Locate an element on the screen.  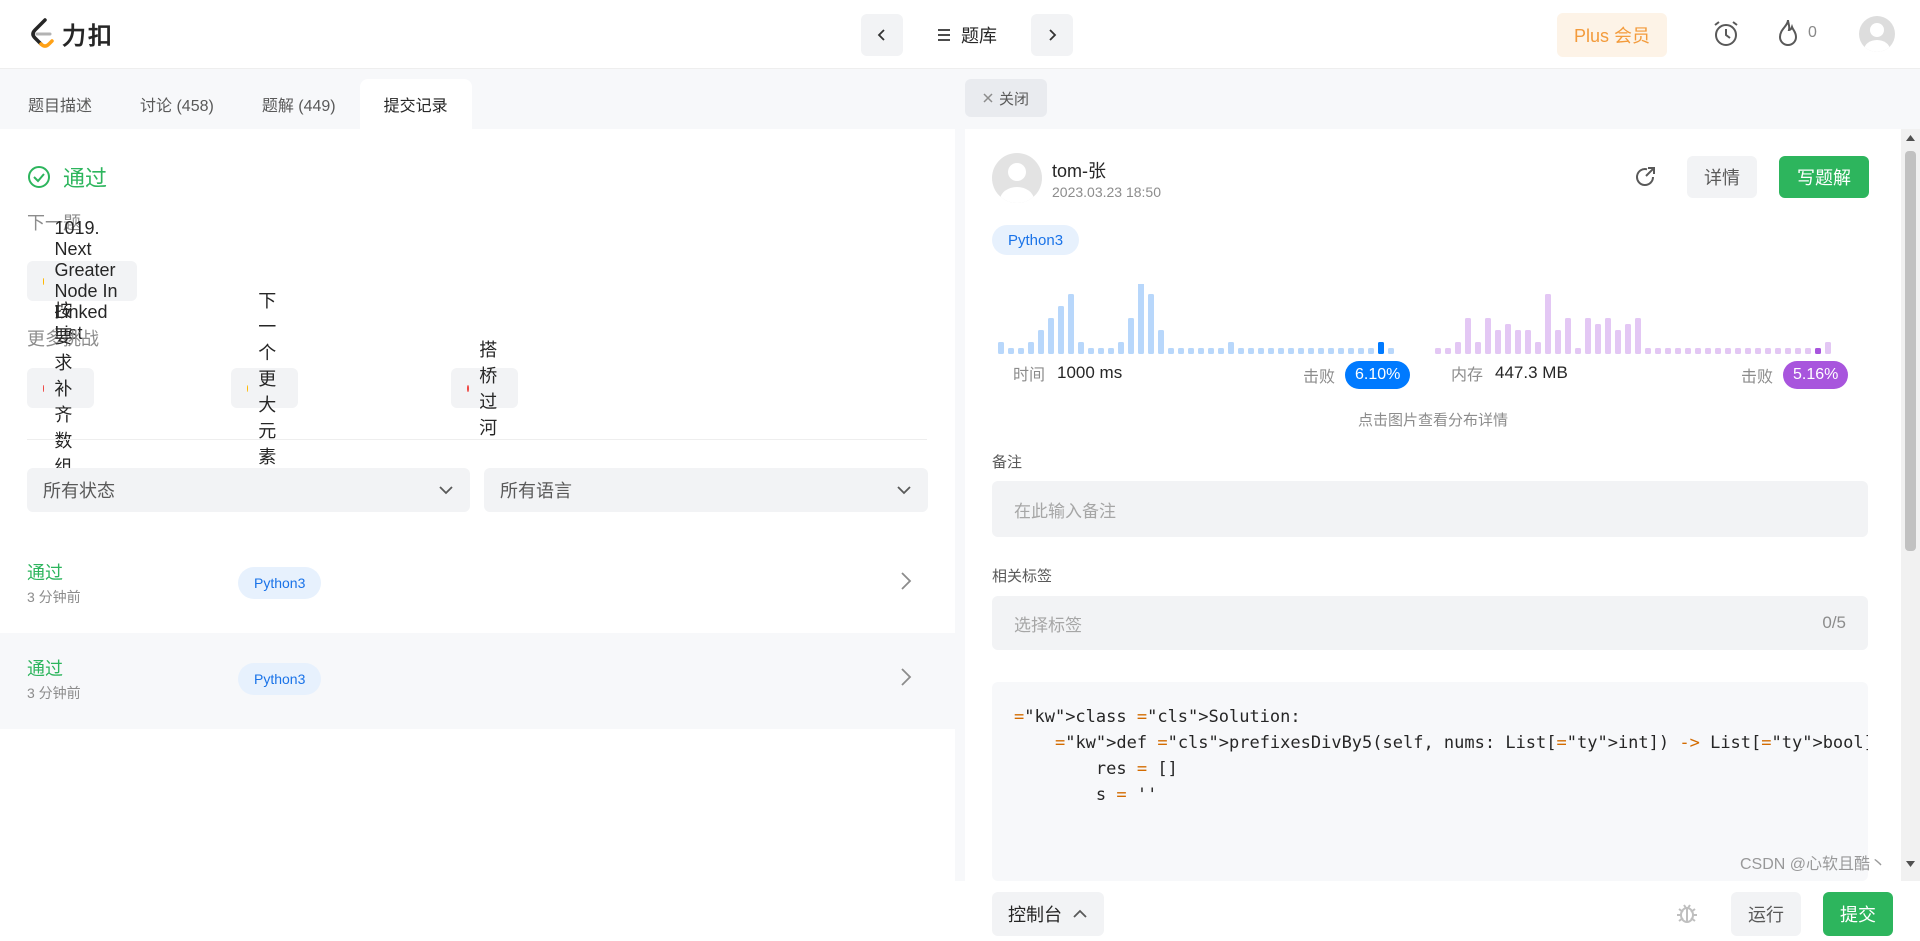
memory-beat-label: 击败 is located at coordinates (1757, 377).